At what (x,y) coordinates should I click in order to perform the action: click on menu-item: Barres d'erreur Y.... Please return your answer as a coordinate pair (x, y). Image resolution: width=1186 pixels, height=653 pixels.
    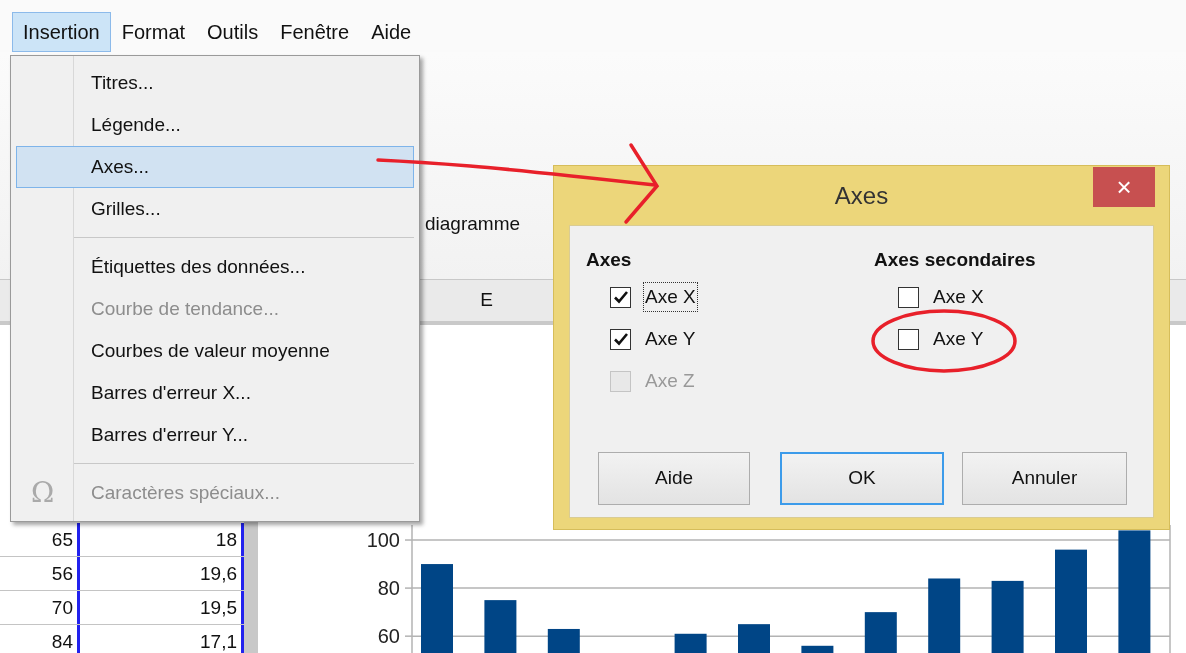
    Looking at the image, I should click on (215, 435).